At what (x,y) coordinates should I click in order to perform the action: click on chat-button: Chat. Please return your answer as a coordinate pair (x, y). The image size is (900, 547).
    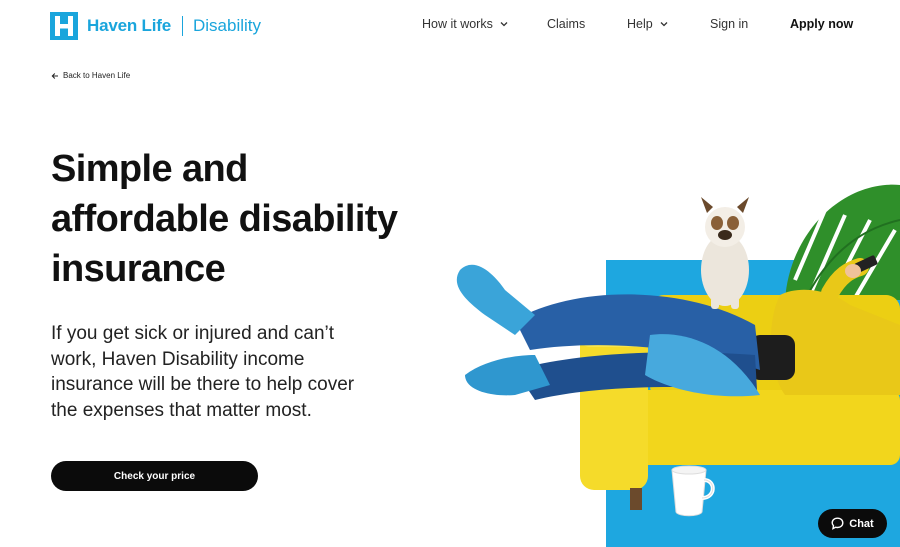
    Looking at the image, I should click on (852, 523).